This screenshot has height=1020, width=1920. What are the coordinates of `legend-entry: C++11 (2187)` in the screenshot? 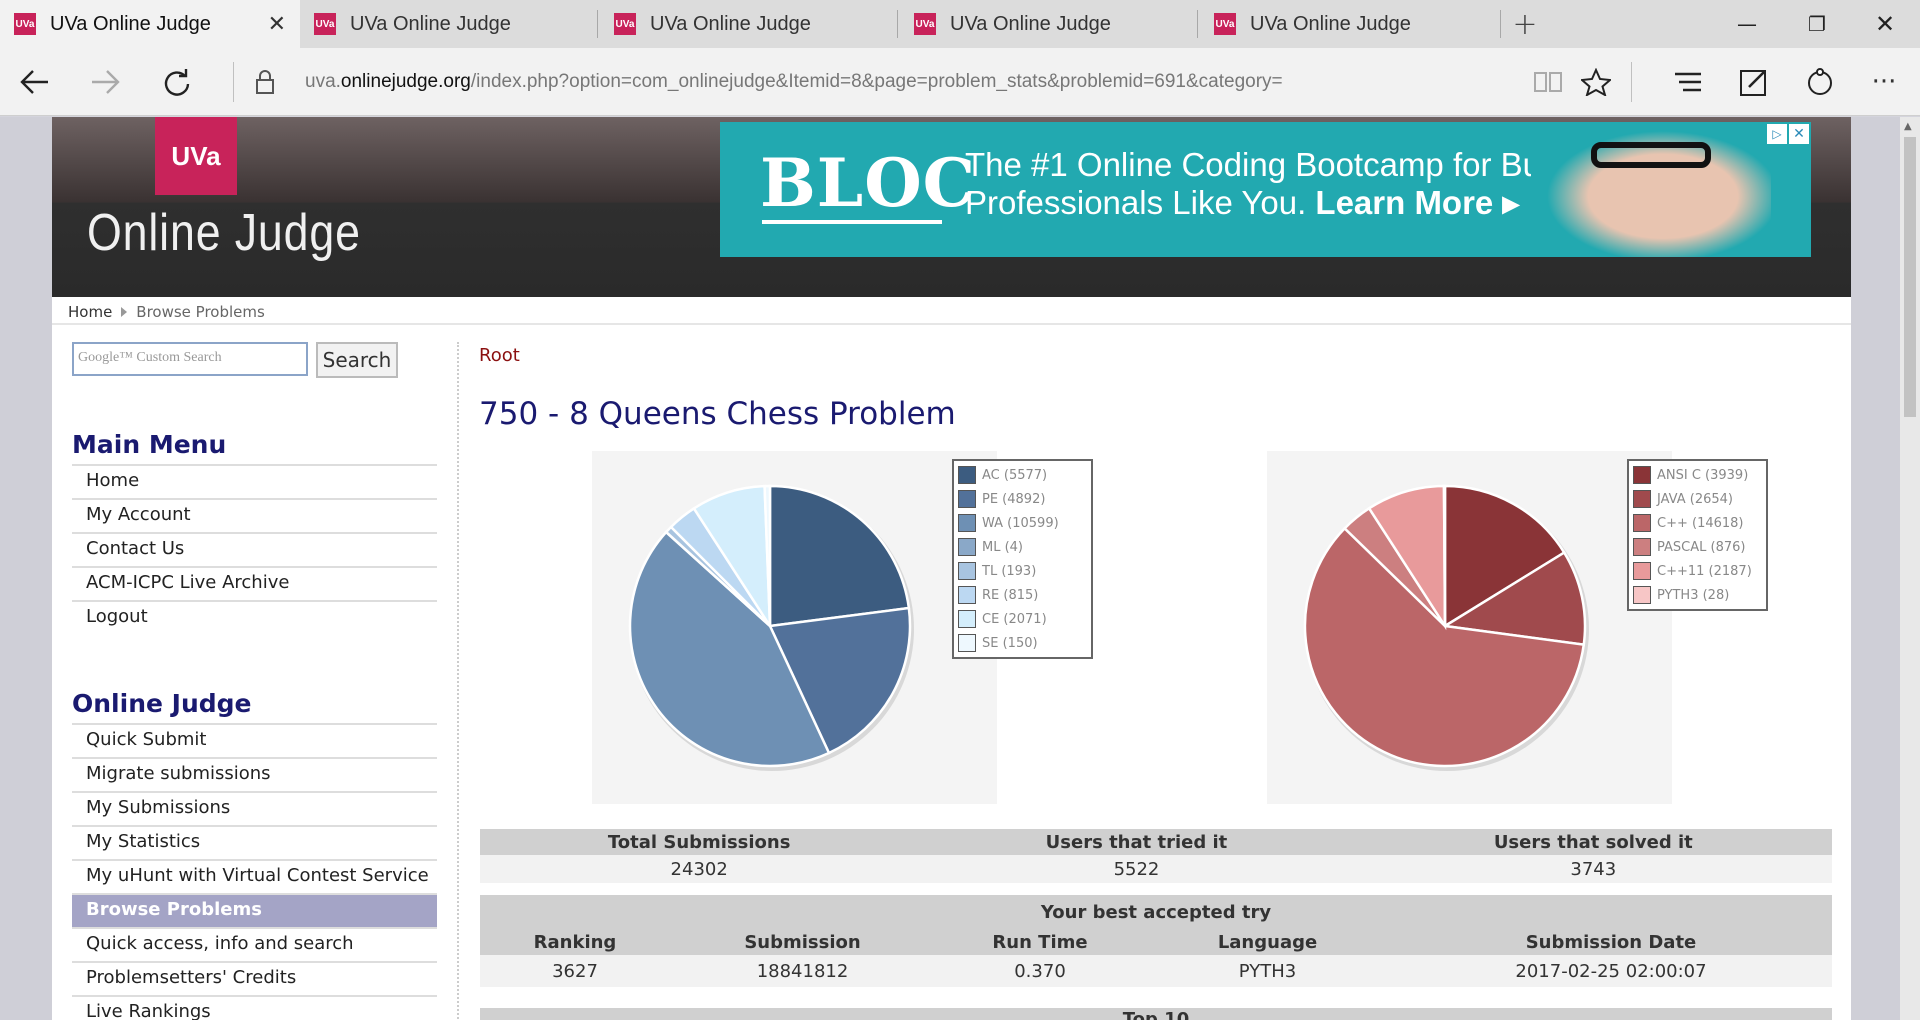 It's located at (1697, 571).